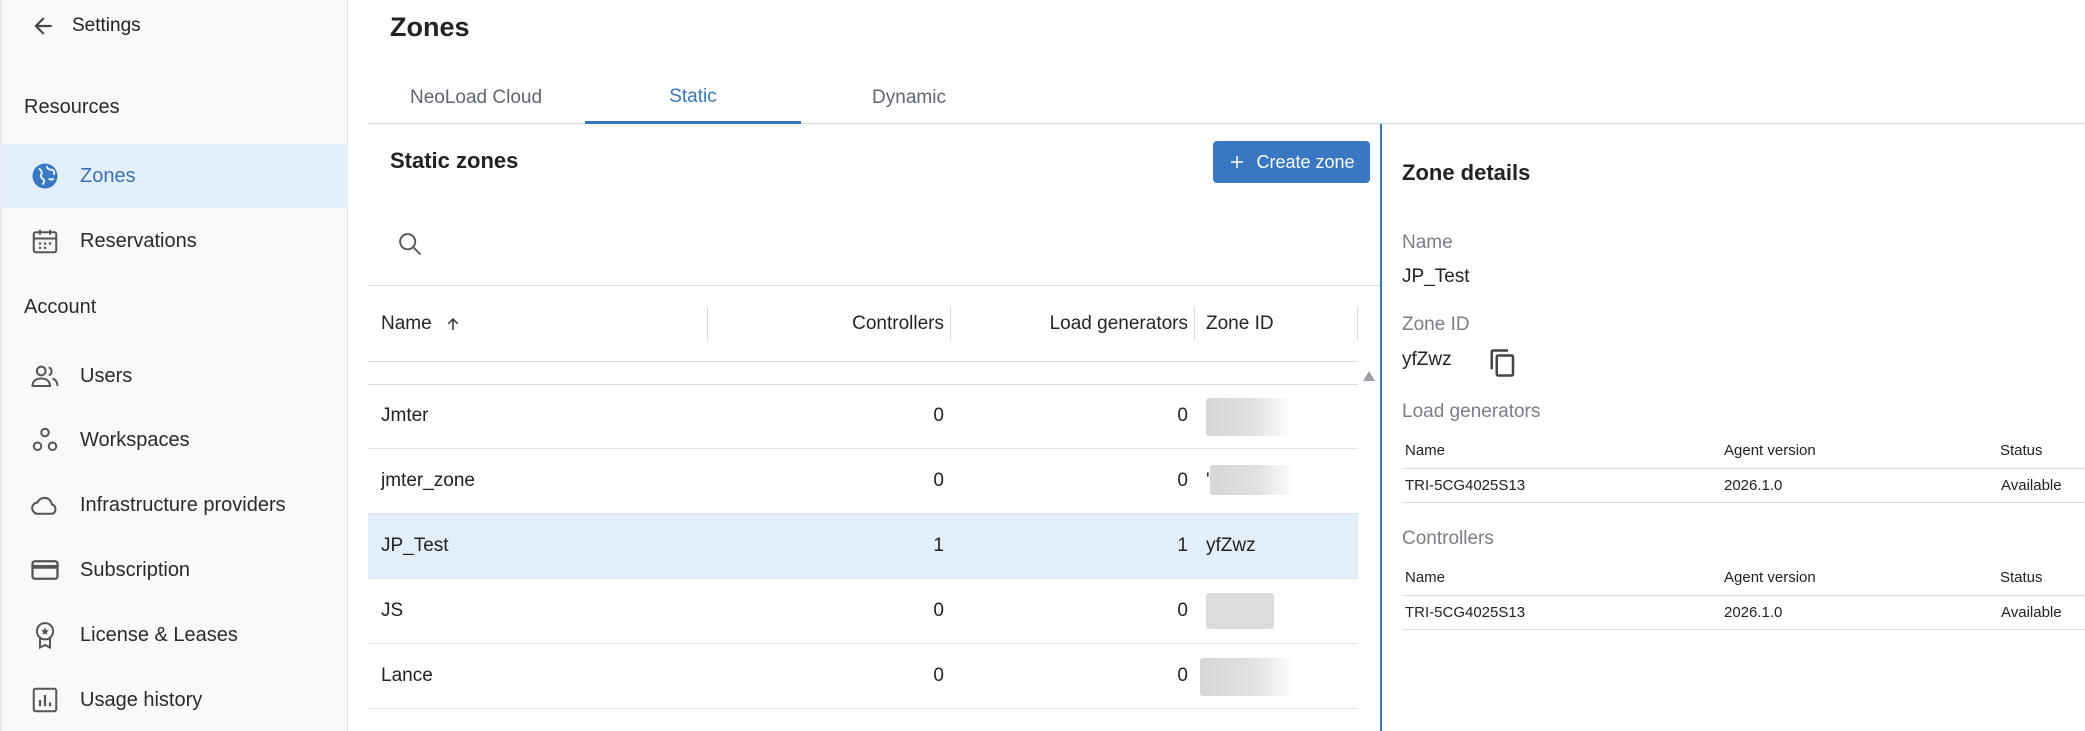 The image size is (2085, 731). What do you see at coordinates (1226, 98) in the screenshot?
I see `tab-bar: NeoLoad Cloud Static Dynamic` at bounding box center [1226, 98].